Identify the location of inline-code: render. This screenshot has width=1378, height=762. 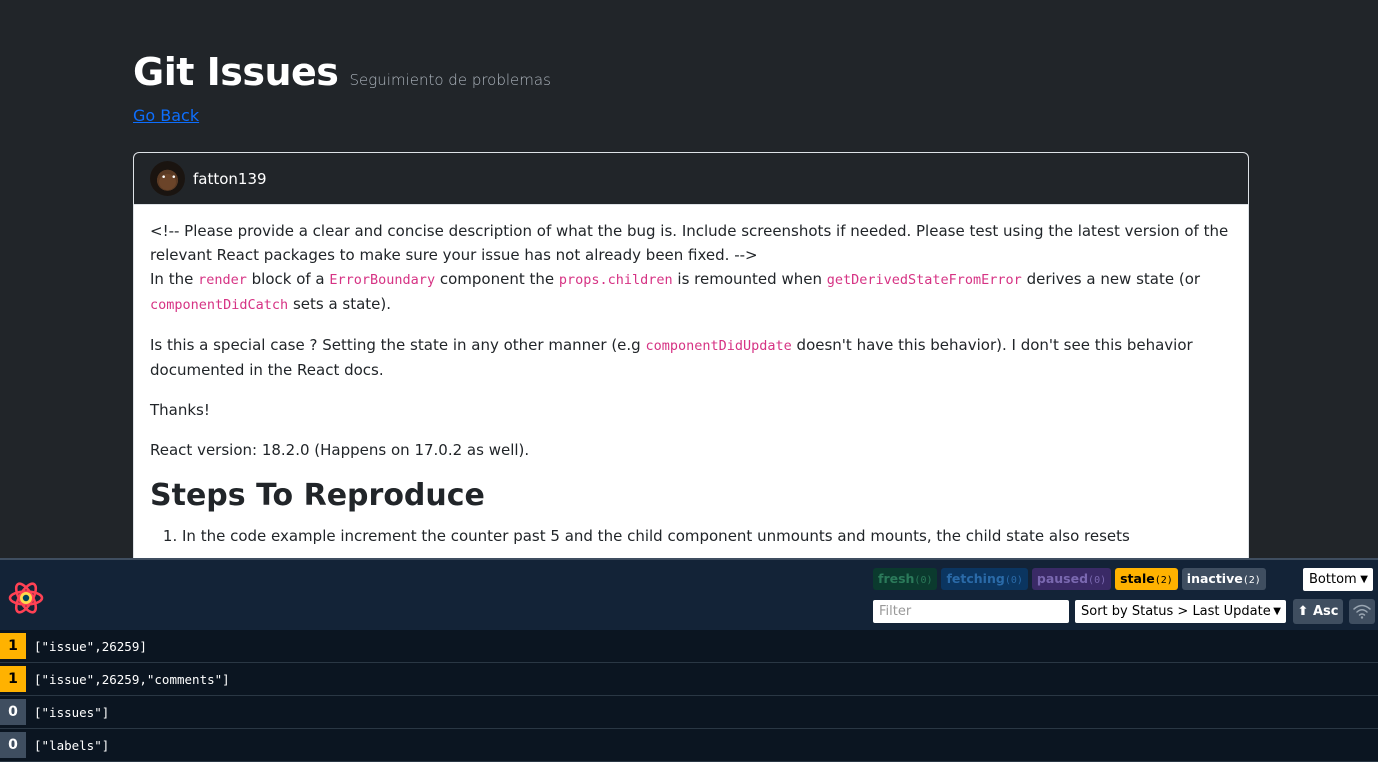
(222, 280).